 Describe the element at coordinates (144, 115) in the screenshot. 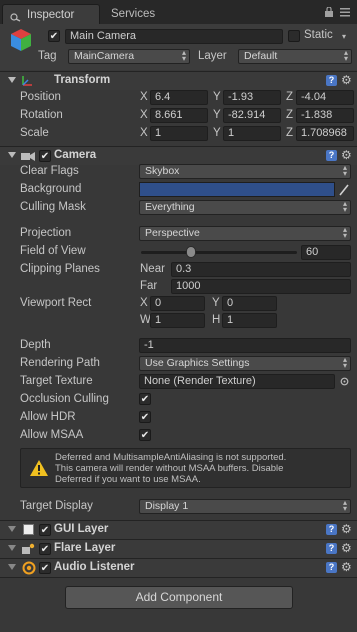

I see `axis-x-label: X` at that location.